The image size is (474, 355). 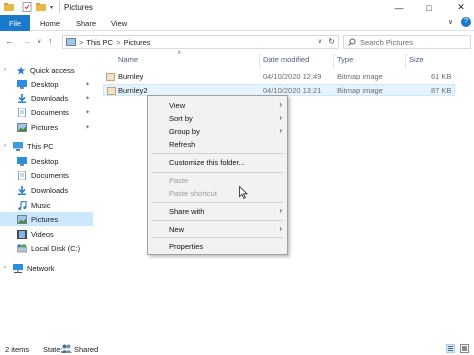 I want to click on close-button: ✕, so click(x=461, y=7).